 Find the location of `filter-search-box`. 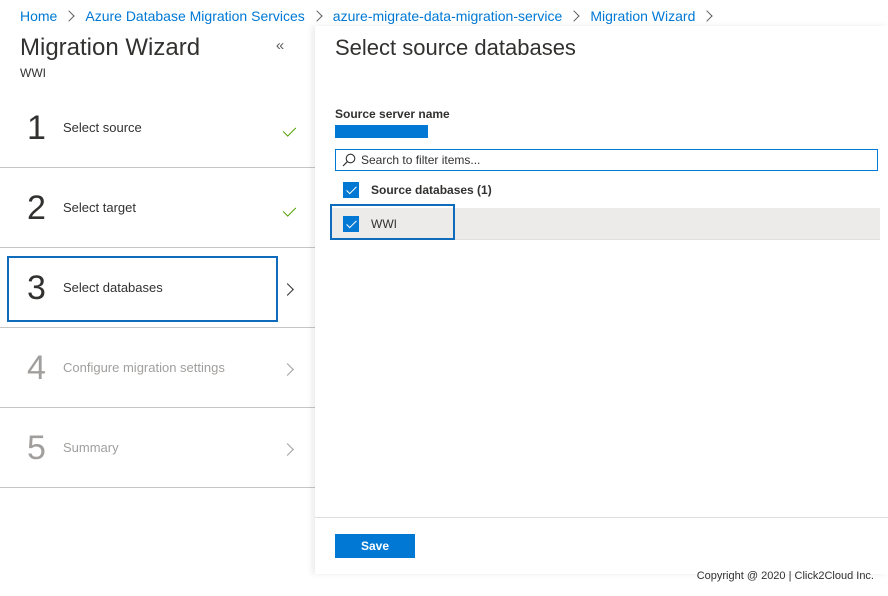

filter-search-box is located at coordinates (606, 160).